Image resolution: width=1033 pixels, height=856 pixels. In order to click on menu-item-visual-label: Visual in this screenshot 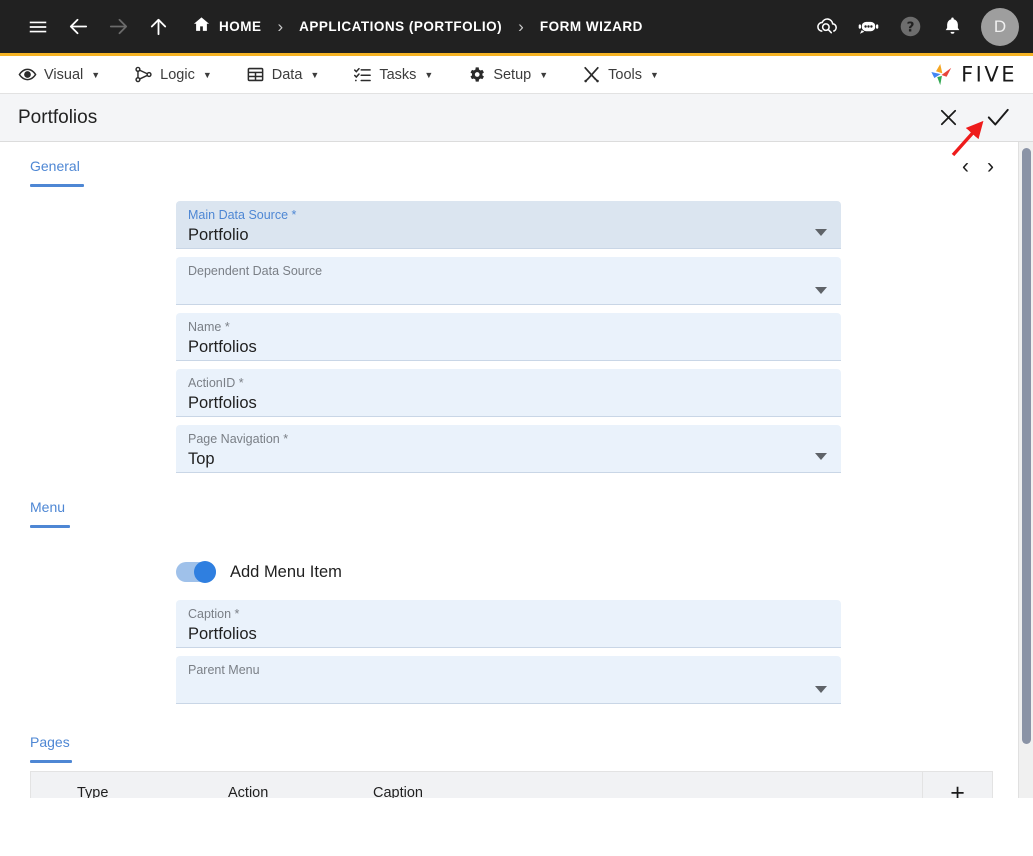, I will do `click(64, 74)`.